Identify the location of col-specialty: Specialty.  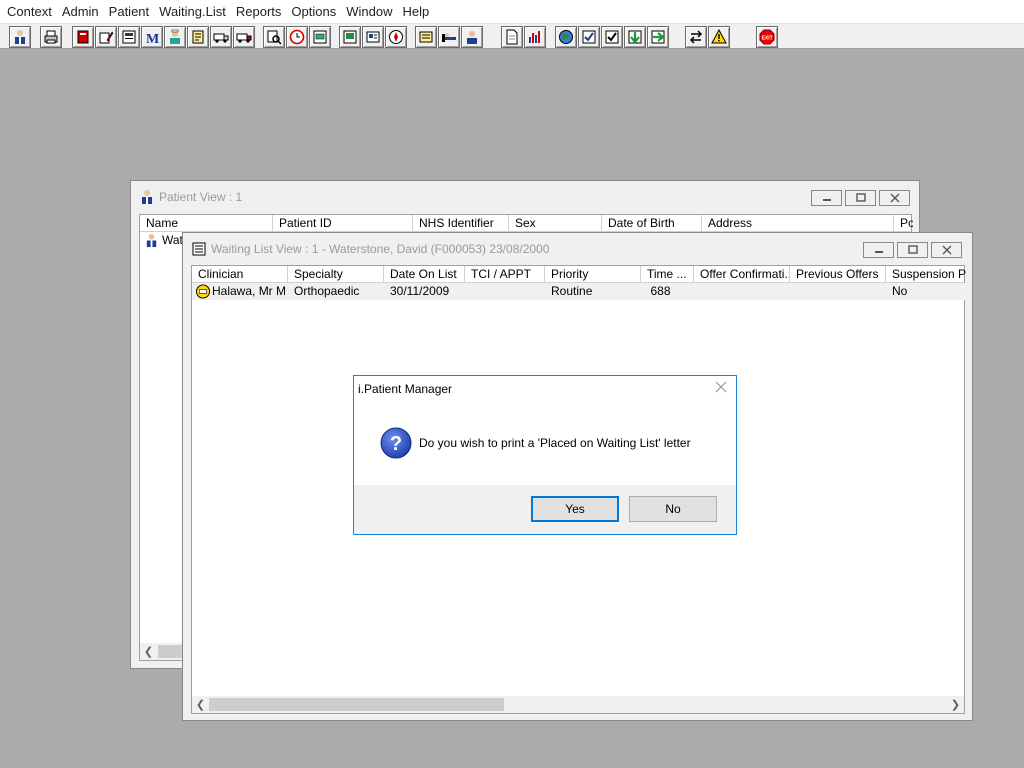
(336, 274).